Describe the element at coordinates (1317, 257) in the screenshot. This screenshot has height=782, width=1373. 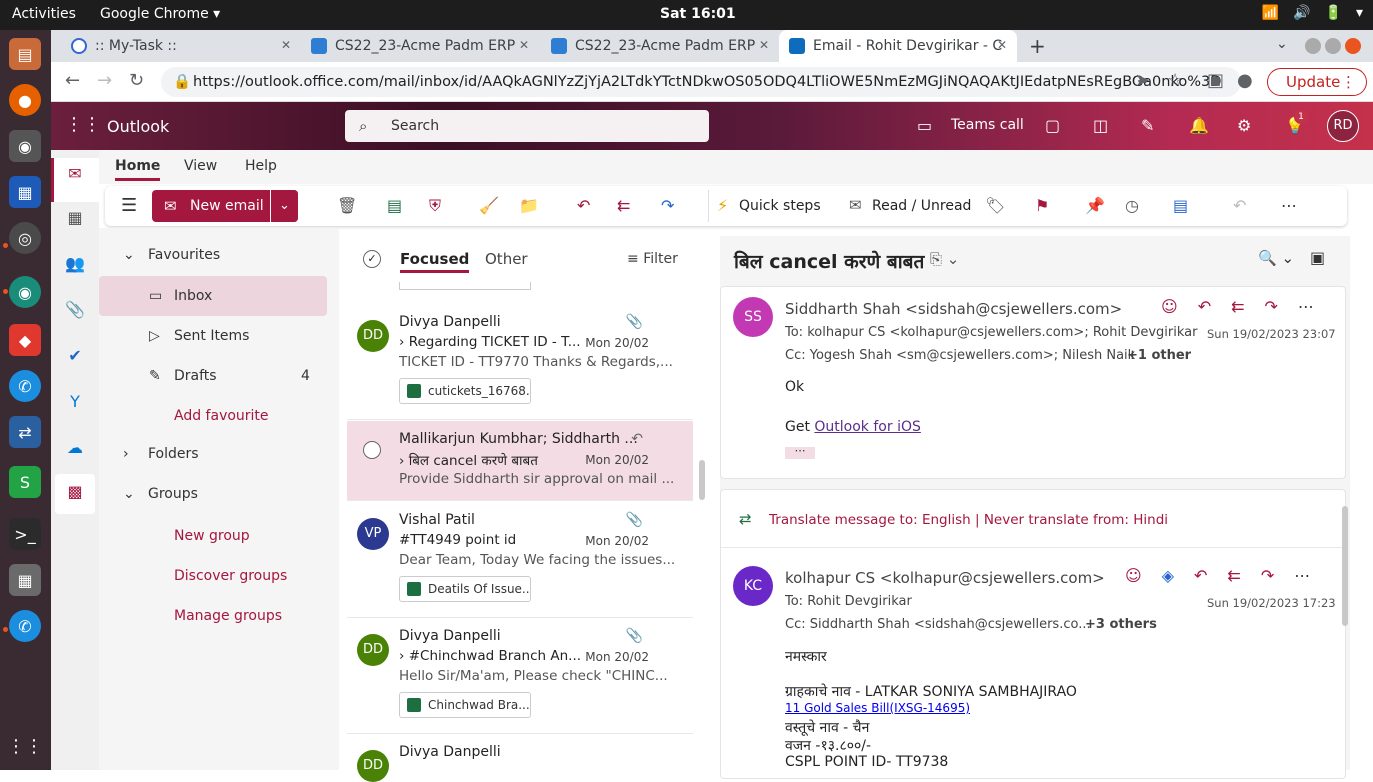
I see `expand-icon: ▣` at that location.